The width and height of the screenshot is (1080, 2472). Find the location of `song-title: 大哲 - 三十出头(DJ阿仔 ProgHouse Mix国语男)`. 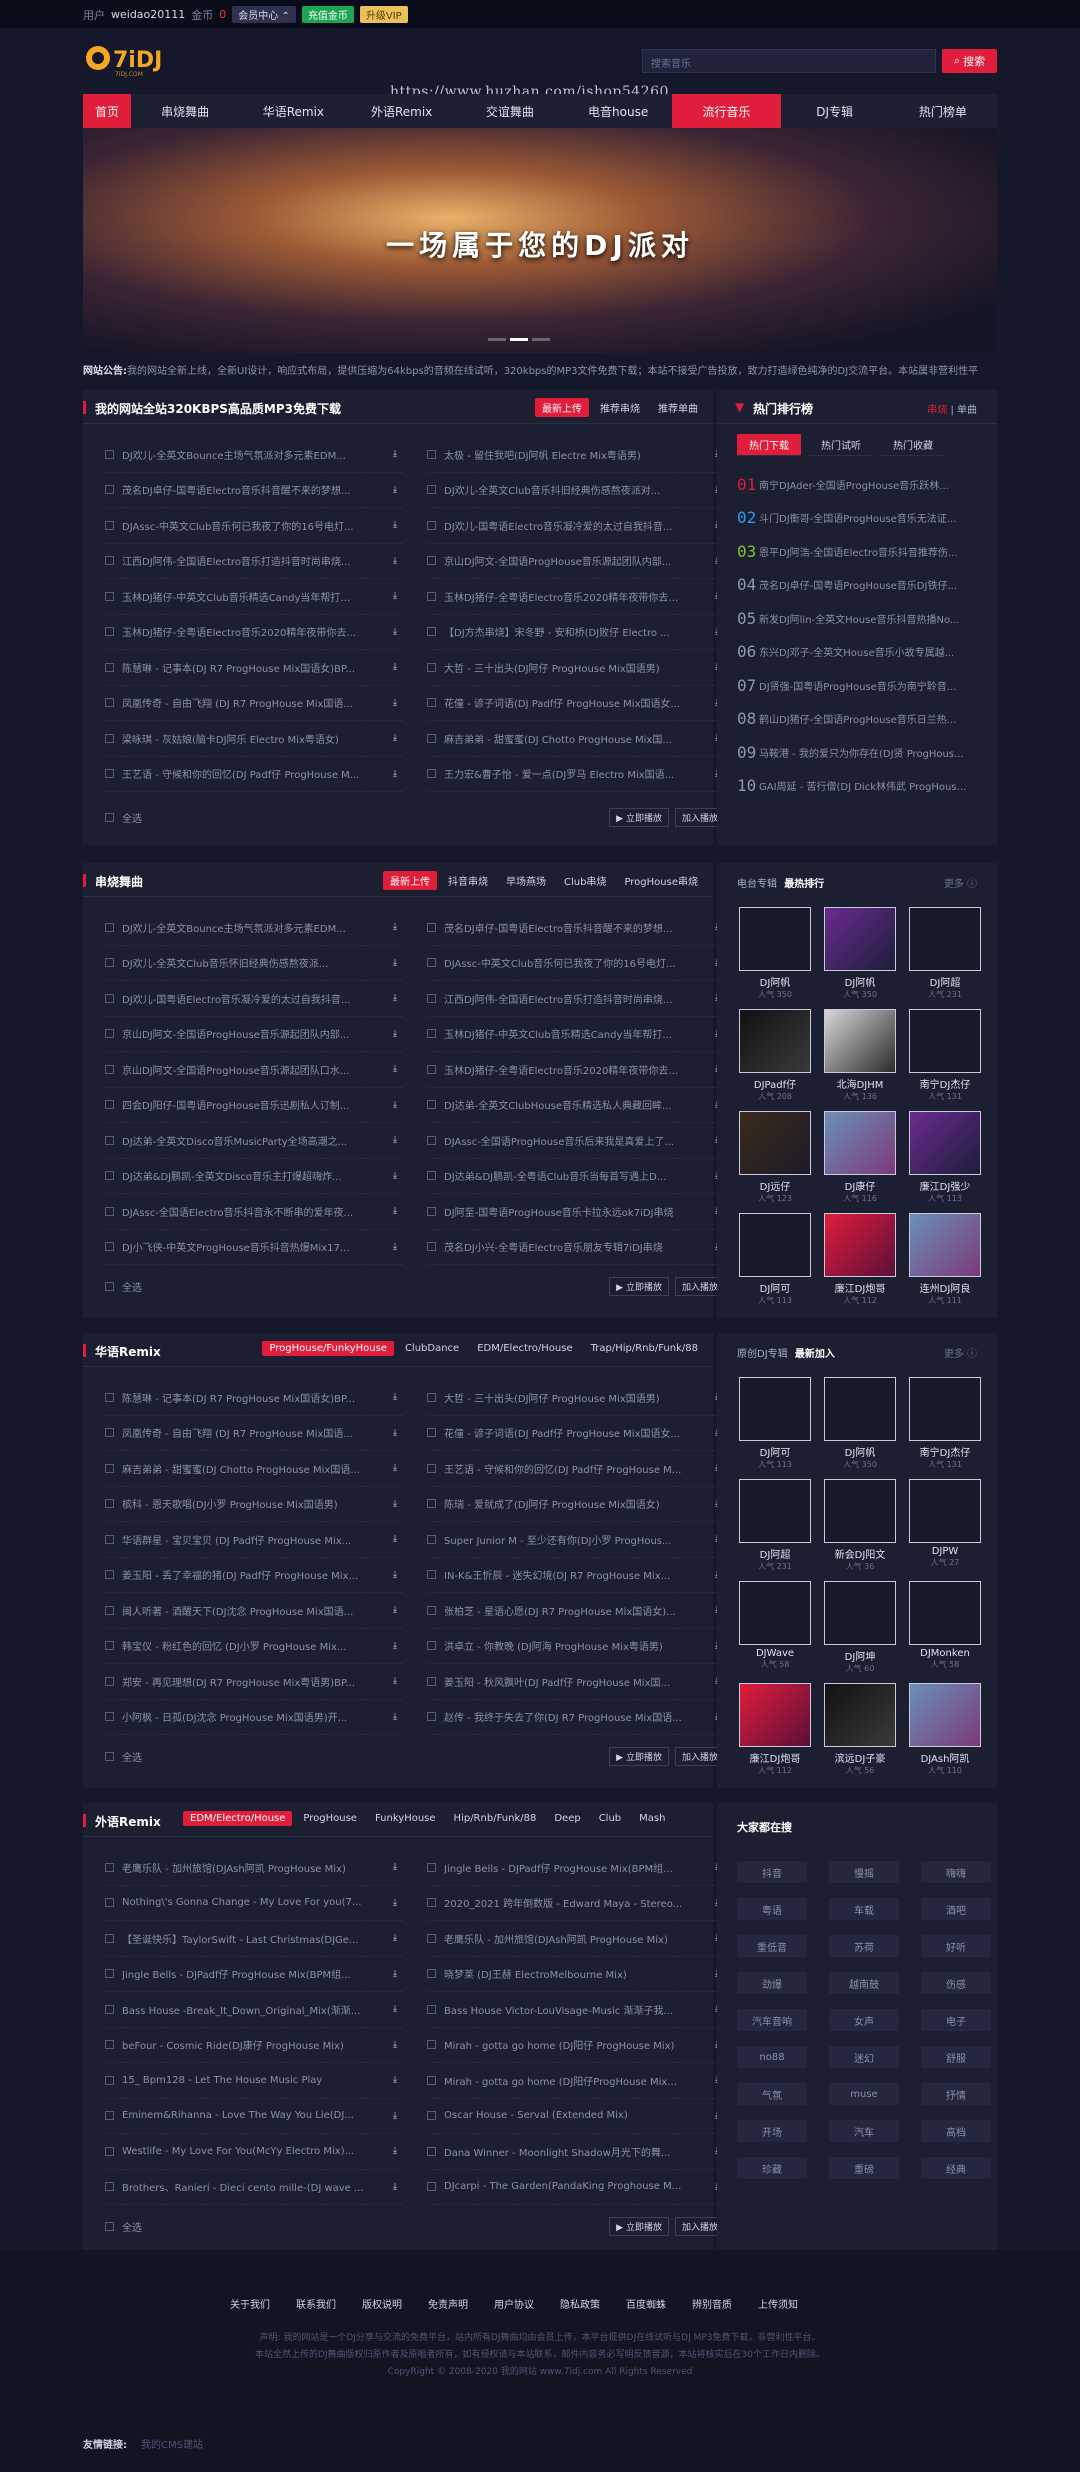

song-title: 大哲 - 三十出头(DJ阿仔 ProgHouse Mix国语男) is located at coordinates (576, 667).